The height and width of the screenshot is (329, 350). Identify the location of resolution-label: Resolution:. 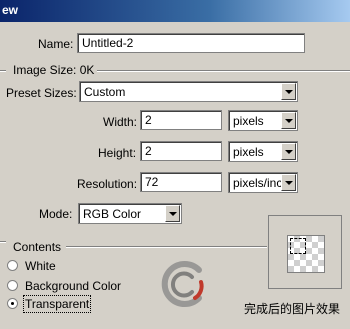
(107, 184).